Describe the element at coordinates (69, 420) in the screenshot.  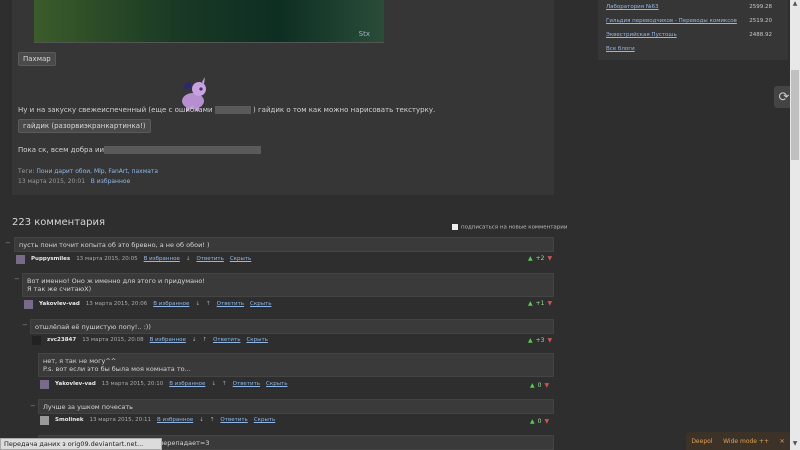
I see `comment-author: Smolinek` at that location.